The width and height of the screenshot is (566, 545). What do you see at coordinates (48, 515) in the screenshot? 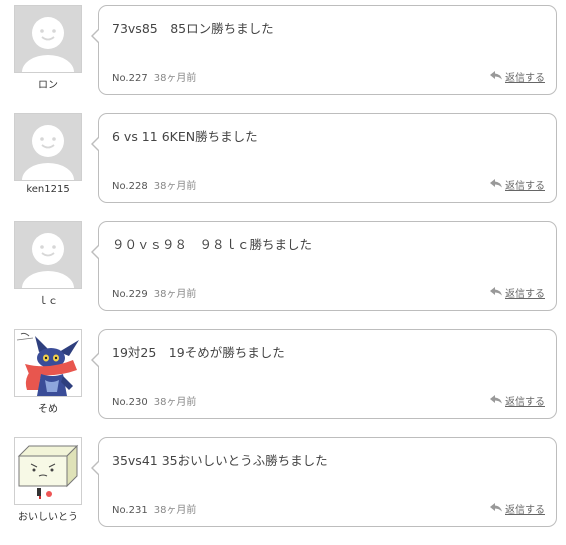
I see `username: おいしいとう` at bounding box center [48, 515].